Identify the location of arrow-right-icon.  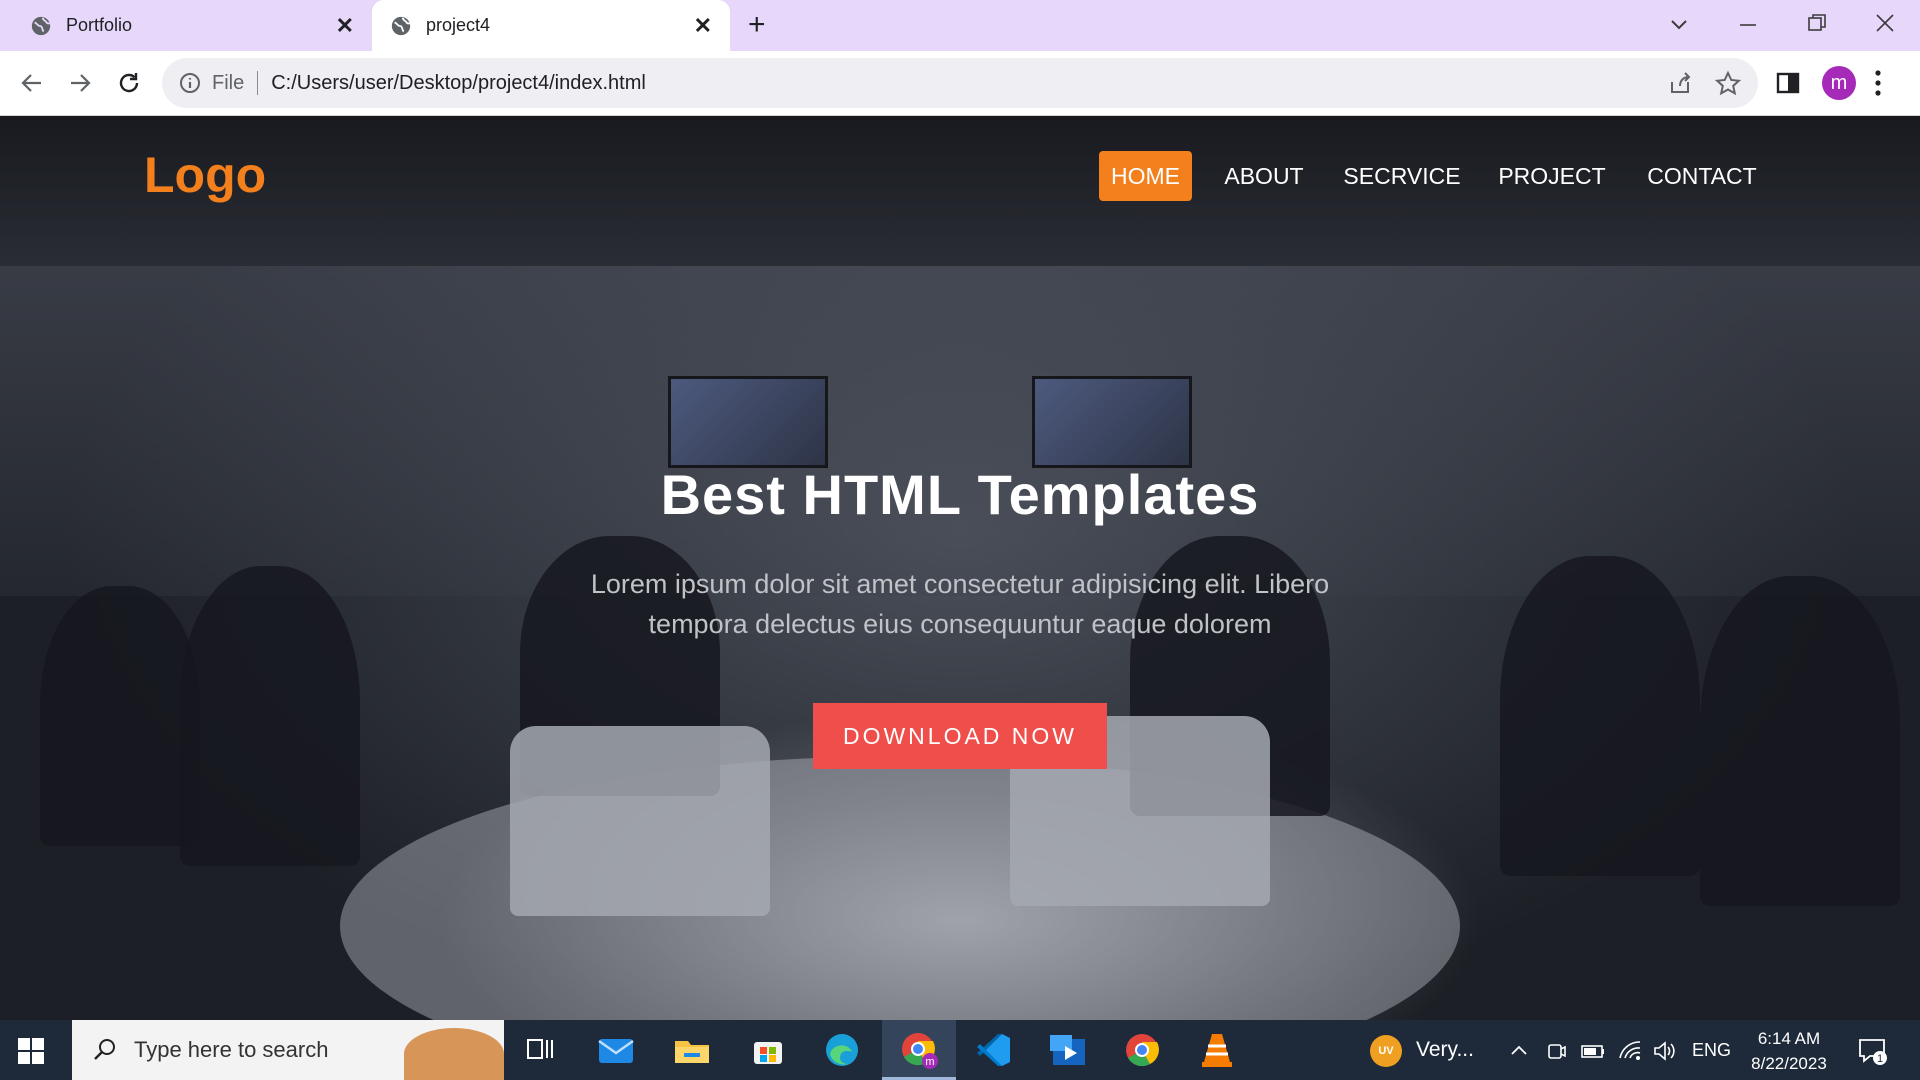
(81, 83).